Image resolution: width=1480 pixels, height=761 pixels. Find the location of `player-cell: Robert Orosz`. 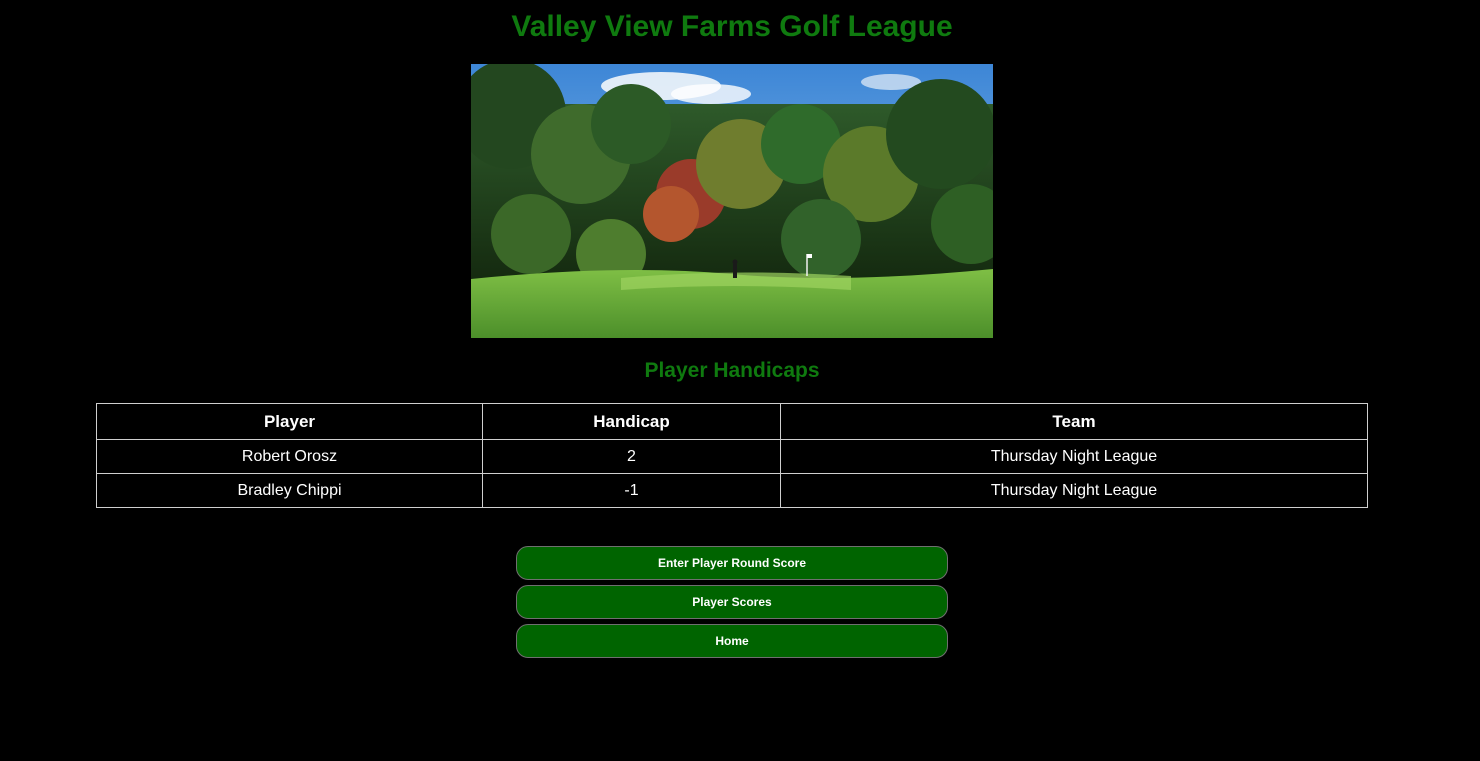

player-cell: Robert Orosz is located at coordinates (289, 456).